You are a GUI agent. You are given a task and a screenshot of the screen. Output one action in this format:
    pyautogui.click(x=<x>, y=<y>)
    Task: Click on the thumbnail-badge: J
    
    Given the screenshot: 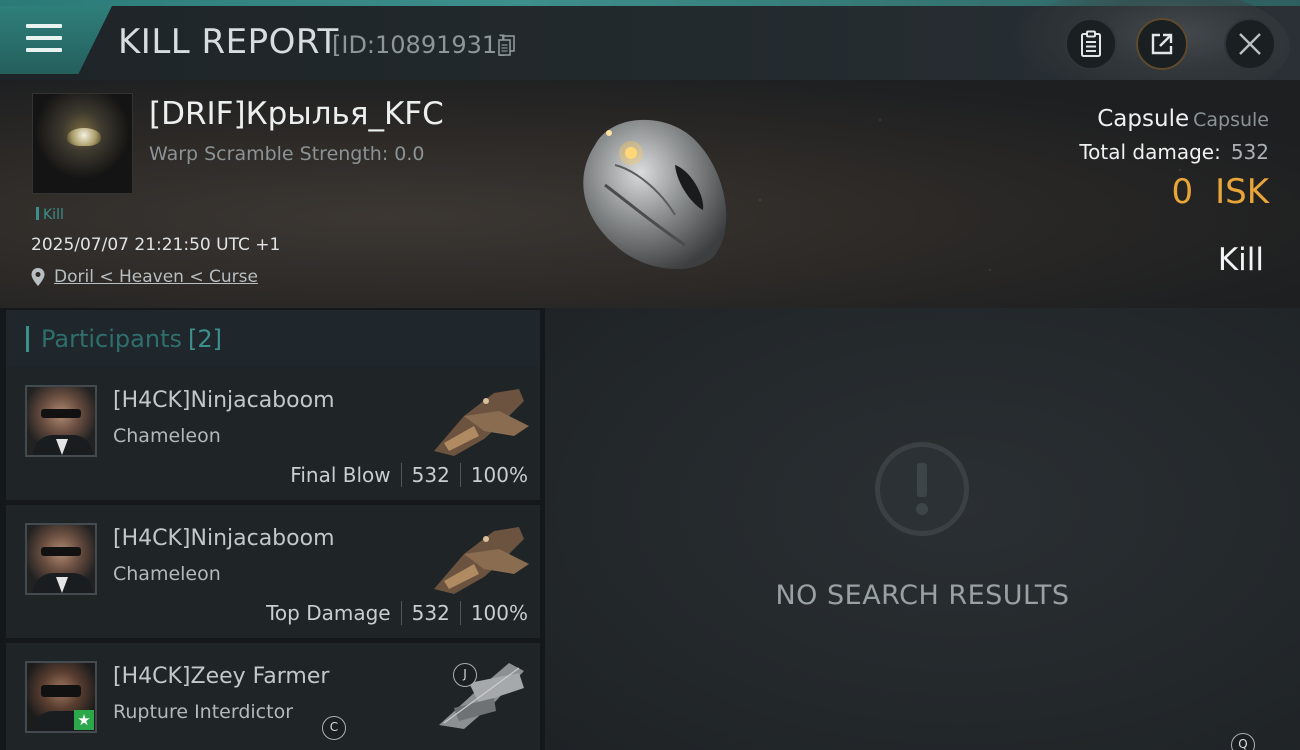 What is the action you would take?
    pyautogui.click(x=465, y=675)
    